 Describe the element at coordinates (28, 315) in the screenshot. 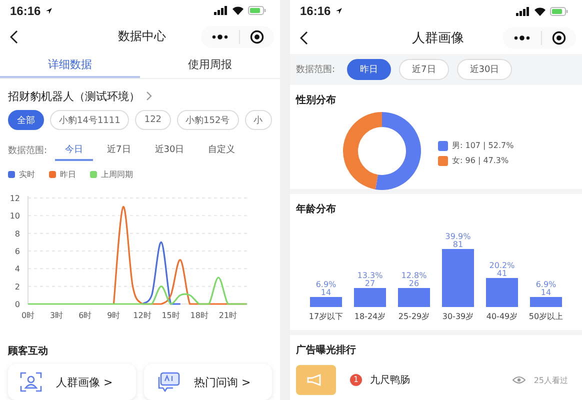

I see `x-tick-label: 0时` at that location.